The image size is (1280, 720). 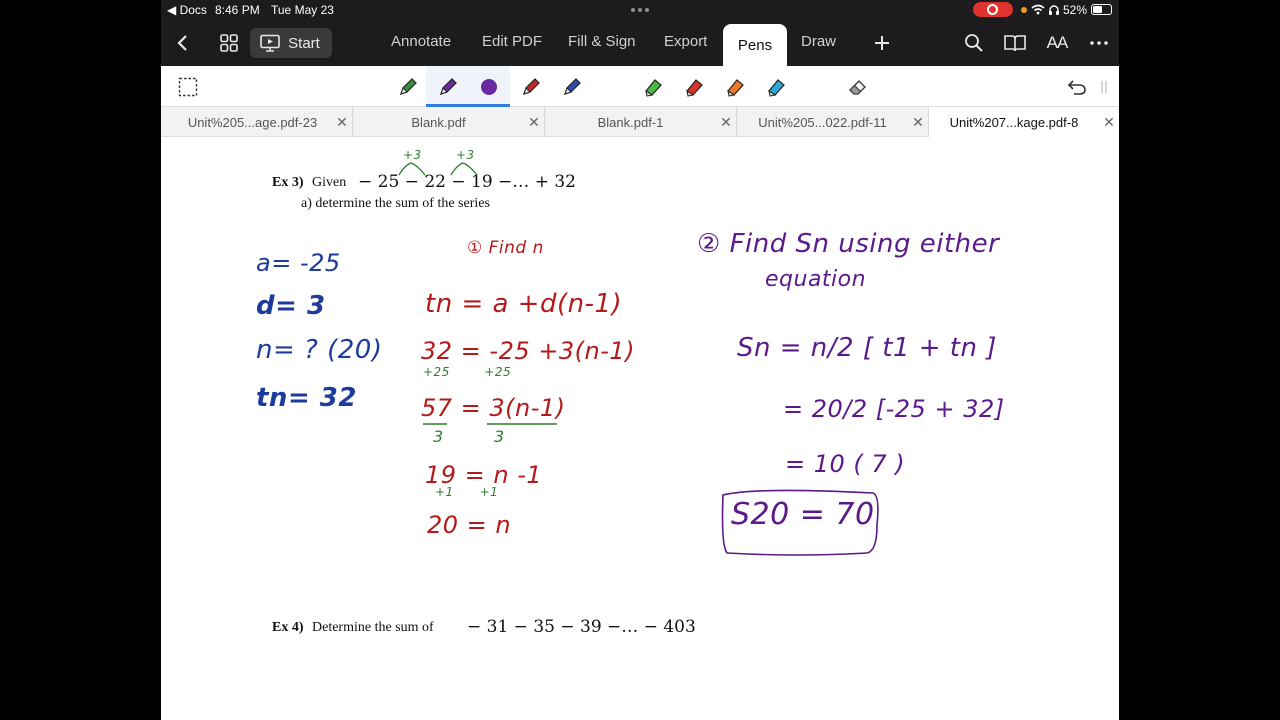 I want to click on ex3-given: Given, so click(x=329, y=182).